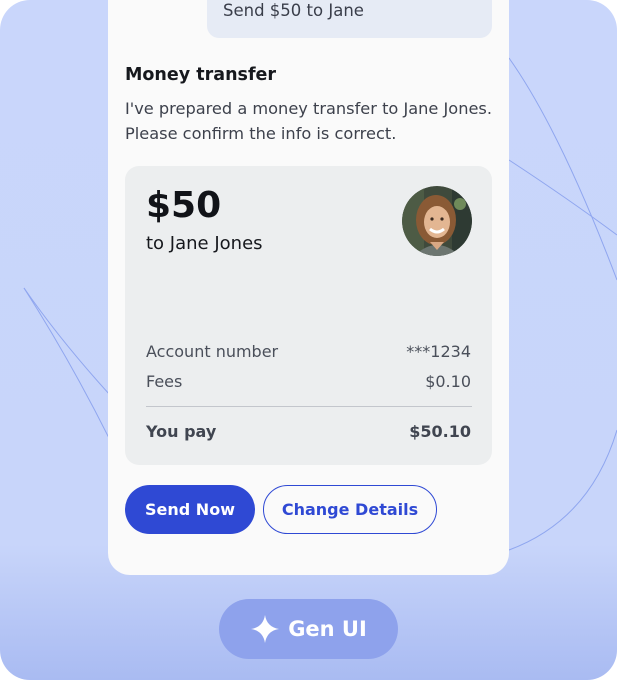 This screenshot has width=617, height=680. What do you see at coordinates (212, 351) in the screenshot?
I see `account-number-label: Account number` at bounding box center [212, 351].